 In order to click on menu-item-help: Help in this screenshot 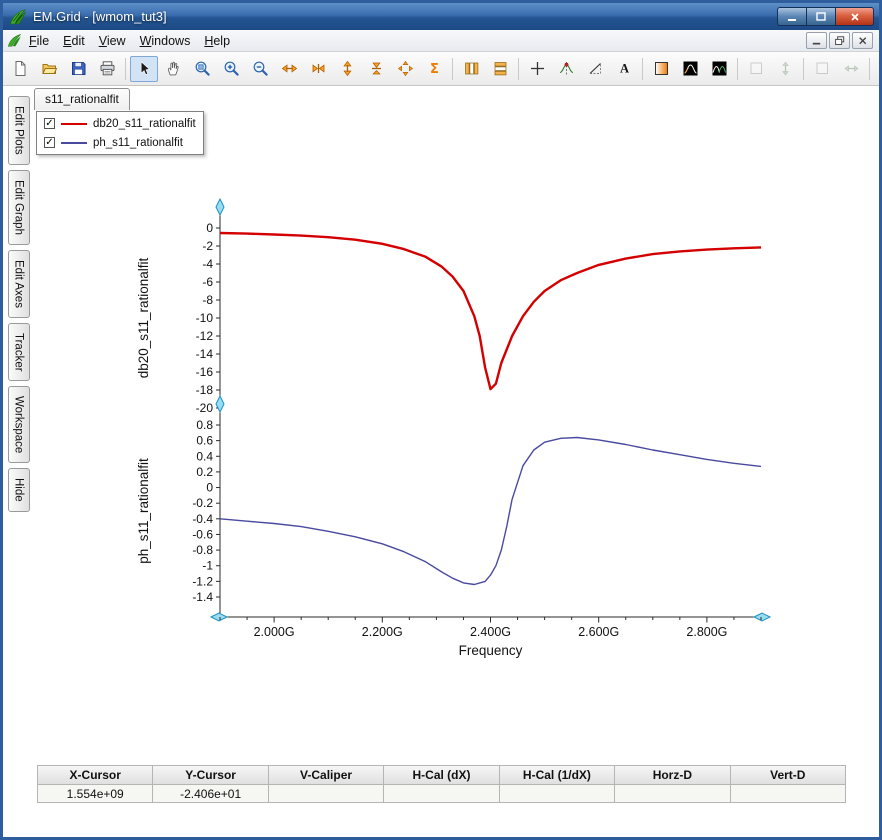, I will do `click(217, 41)`.